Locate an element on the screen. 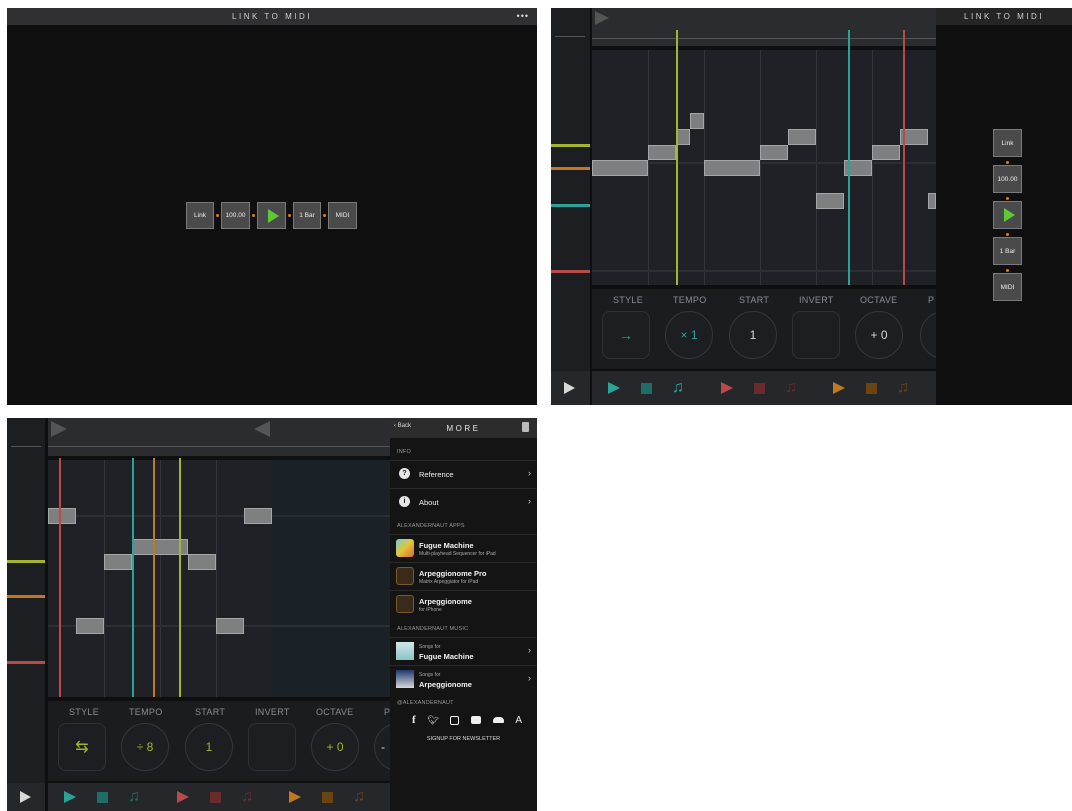  music-prefix: Songs for is located at coordinates (430, 647).